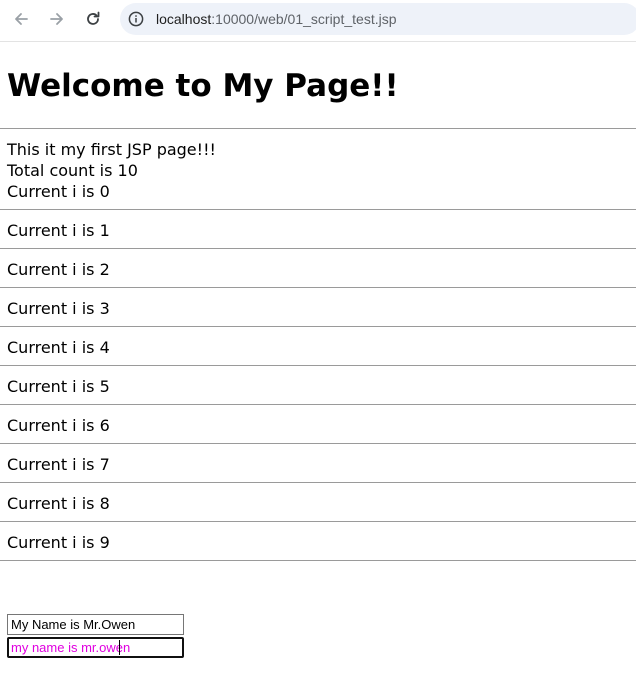  I want to click on loop-item: Current i is 3, so click(58, 308).